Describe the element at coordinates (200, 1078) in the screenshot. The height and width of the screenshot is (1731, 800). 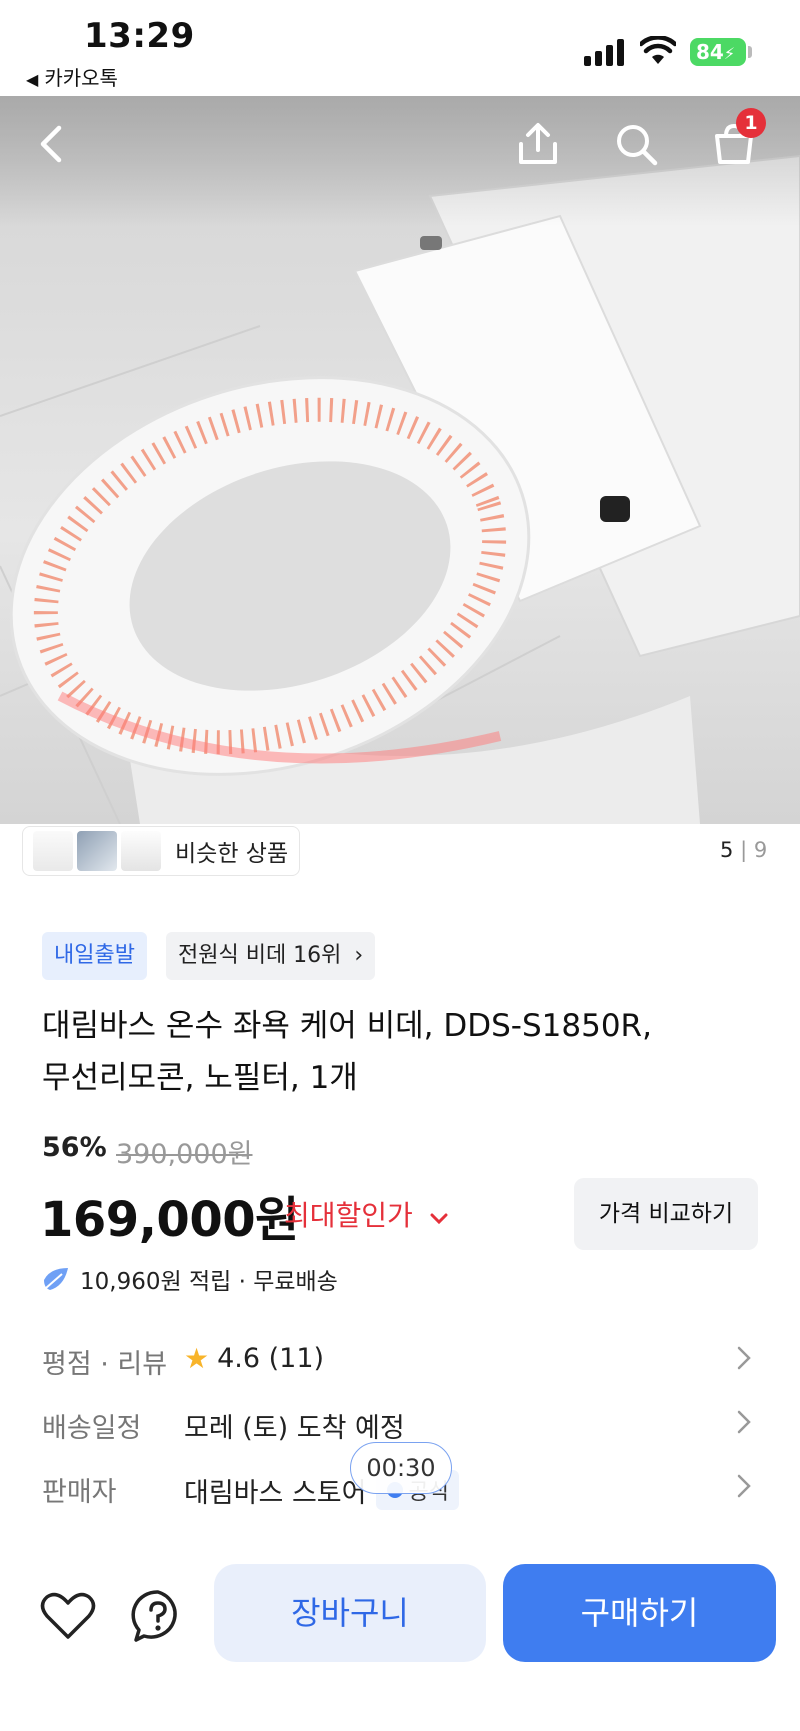
I see `product-title-line-2: 무선리모콘, 노필터, 1개` at that location.